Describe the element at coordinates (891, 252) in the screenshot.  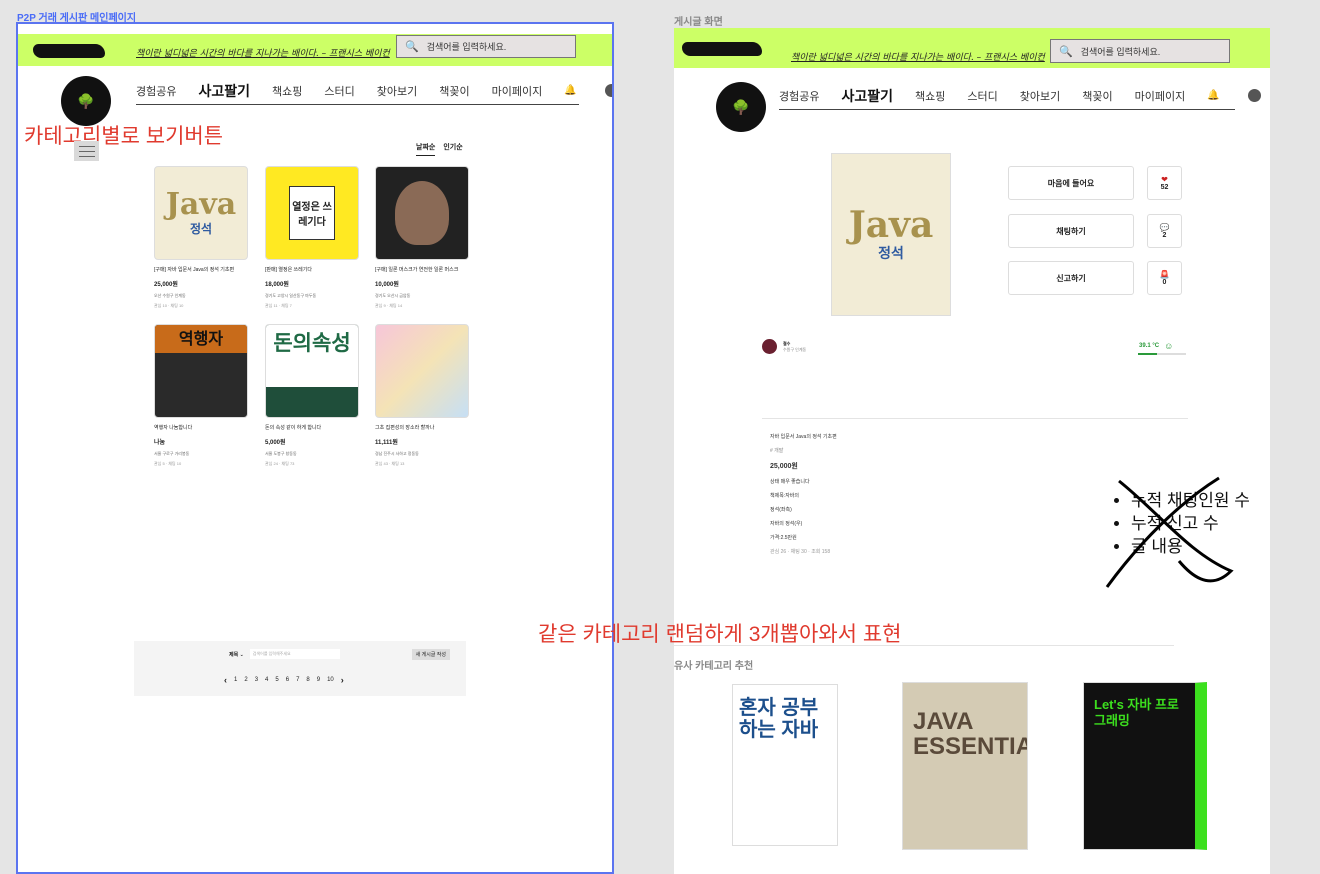
I see `cover-subtitle: 정석` at that location.